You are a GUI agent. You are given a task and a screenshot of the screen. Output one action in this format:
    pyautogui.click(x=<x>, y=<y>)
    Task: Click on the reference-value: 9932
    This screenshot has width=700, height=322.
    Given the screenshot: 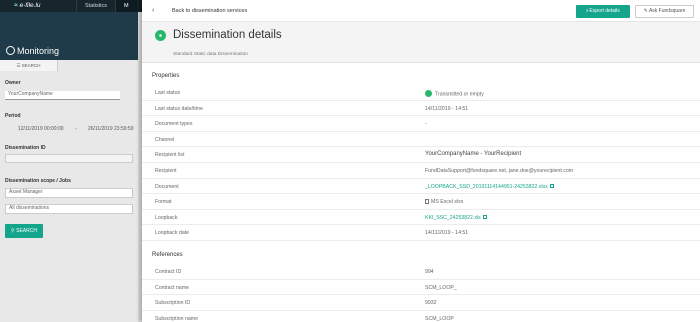 What is the action you would take?
    pyautogui.click(x=431, y=303)
    